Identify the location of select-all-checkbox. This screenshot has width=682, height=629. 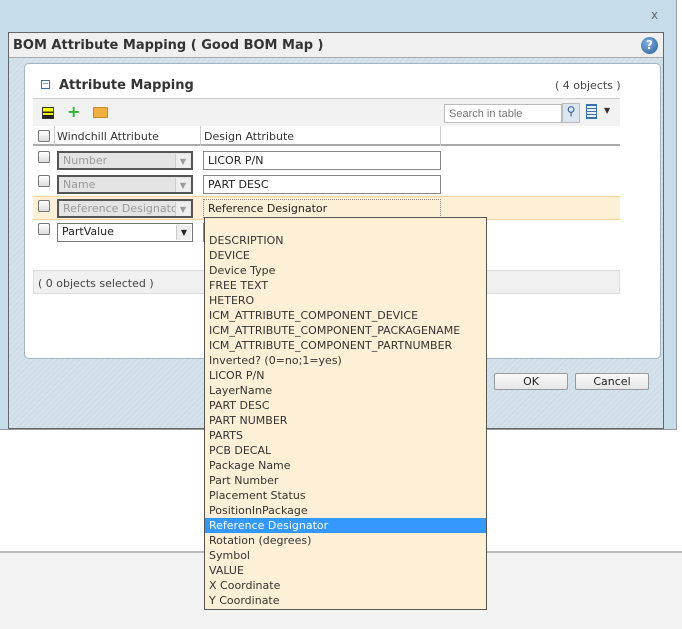
(44, 136).